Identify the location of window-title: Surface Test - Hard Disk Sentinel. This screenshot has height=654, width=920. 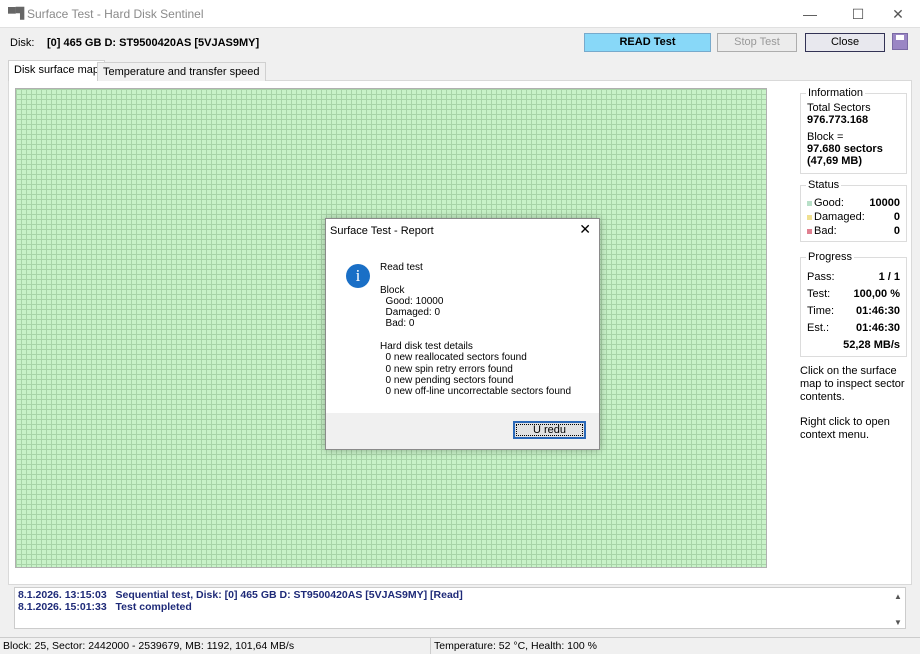
(115, 14).